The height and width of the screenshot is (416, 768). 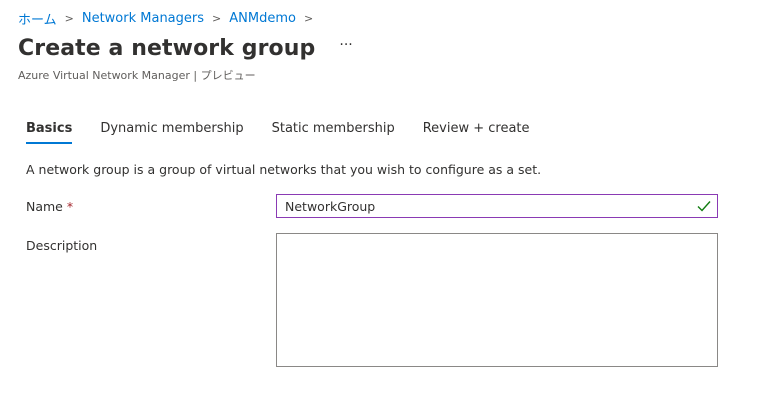 What do you see at coordinates (37, 18) in the screenshot?
I see `breadcrumb-home-link: ホーム` at bounding box center [37, 18].